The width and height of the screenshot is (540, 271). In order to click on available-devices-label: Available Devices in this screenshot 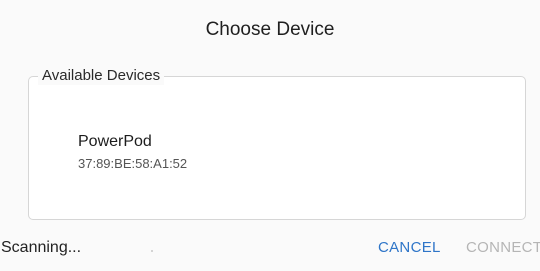, I will do `click(101, 76)`.